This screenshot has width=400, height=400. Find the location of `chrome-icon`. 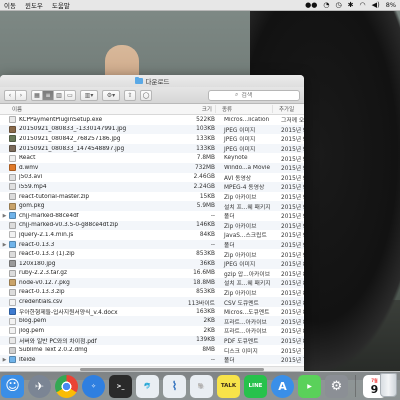

chrome-icon is located at coordinates (66, 386).